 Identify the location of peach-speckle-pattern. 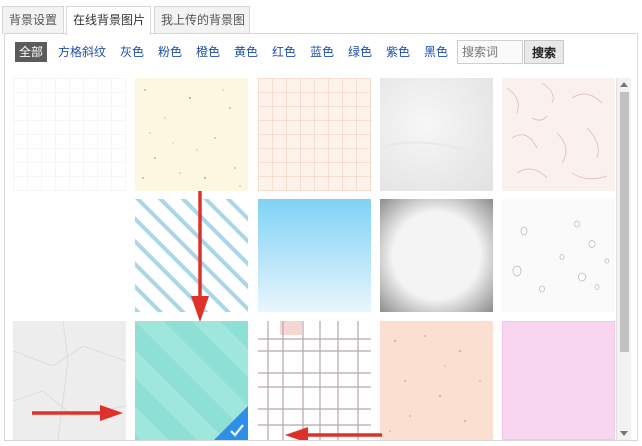
(436, 380).